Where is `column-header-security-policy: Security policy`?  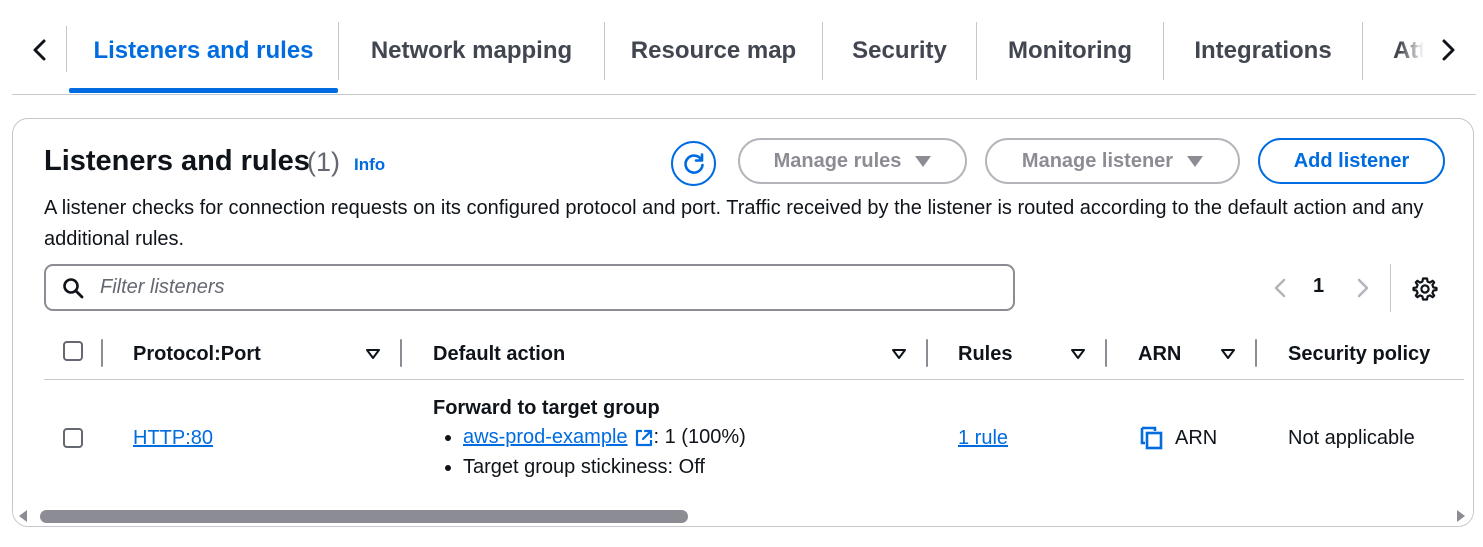 column-header-security-policy: Security policy is located at coordinates (1359, 354).